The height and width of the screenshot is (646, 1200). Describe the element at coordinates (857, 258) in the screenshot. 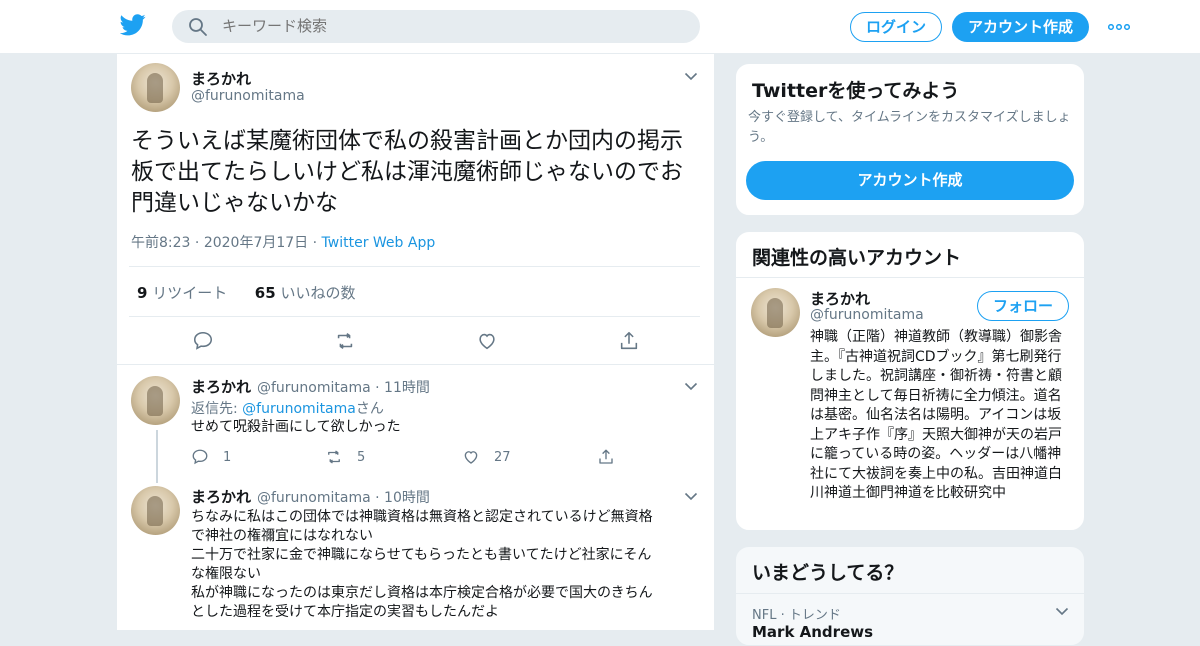

I see `related-card-title: 関連性の高いアカウント` at that location.